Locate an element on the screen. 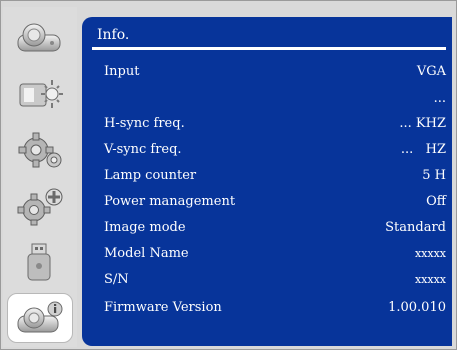 The image size is (457, 350). info-row-serial-number: S/N xxxxx is located at coordinates (275, 279).